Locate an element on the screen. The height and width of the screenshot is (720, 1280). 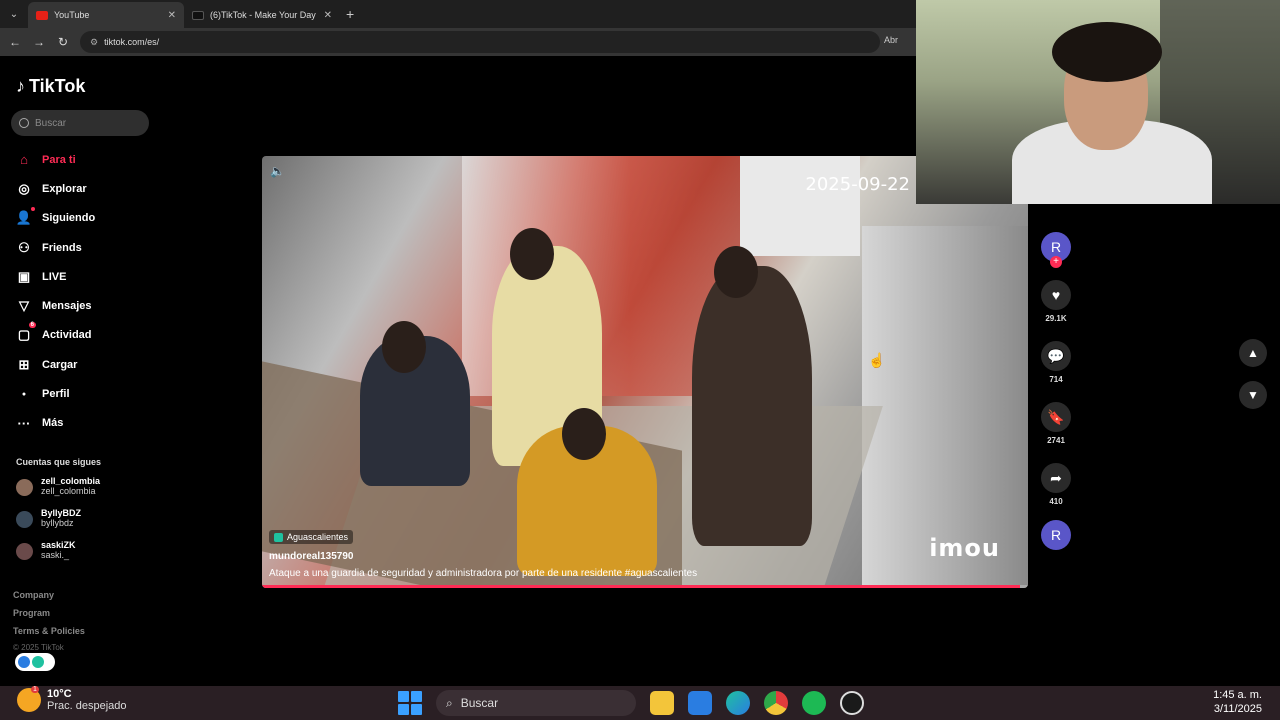
home-icon: ⌂ is located at coordinates (24, 160).